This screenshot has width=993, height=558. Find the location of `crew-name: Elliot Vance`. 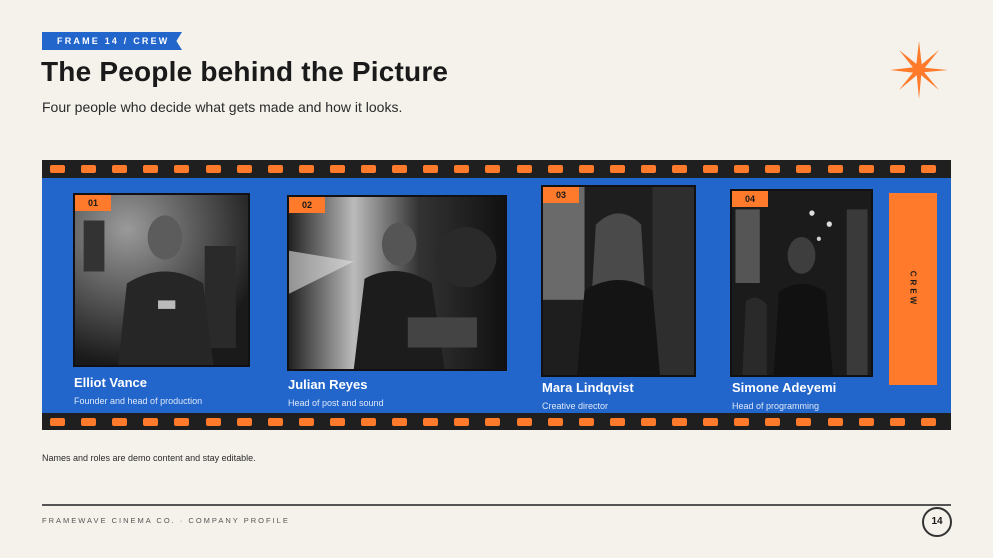

crew-name: Elliot Vance is located at coordinates (110, 382).